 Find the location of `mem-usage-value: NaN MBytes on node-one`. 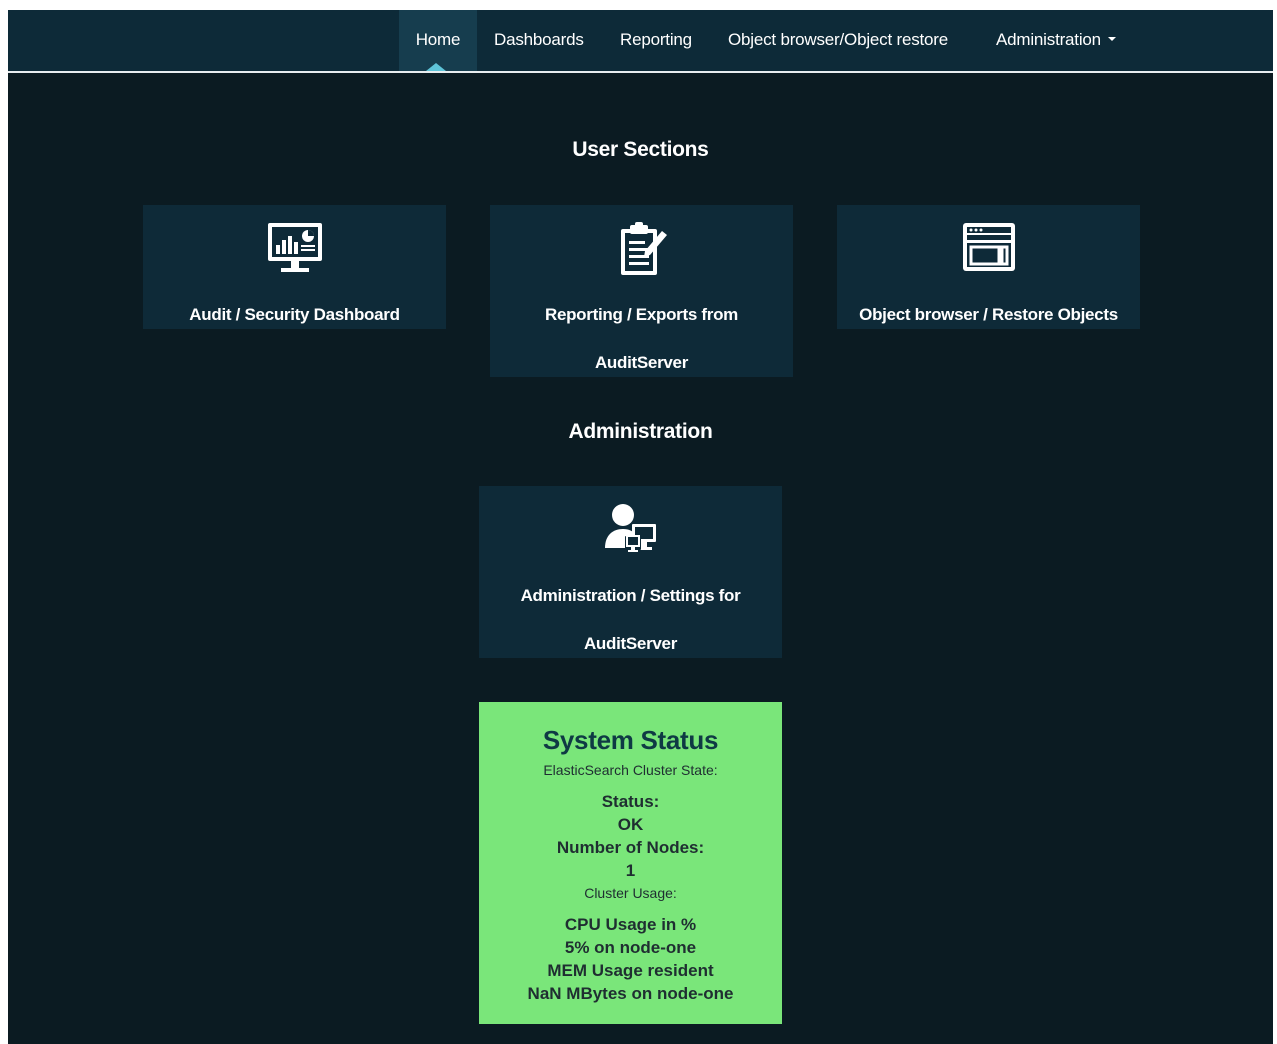

mem-usage-value: NaN MBytes on node-one is located at coordinates (630, 993).